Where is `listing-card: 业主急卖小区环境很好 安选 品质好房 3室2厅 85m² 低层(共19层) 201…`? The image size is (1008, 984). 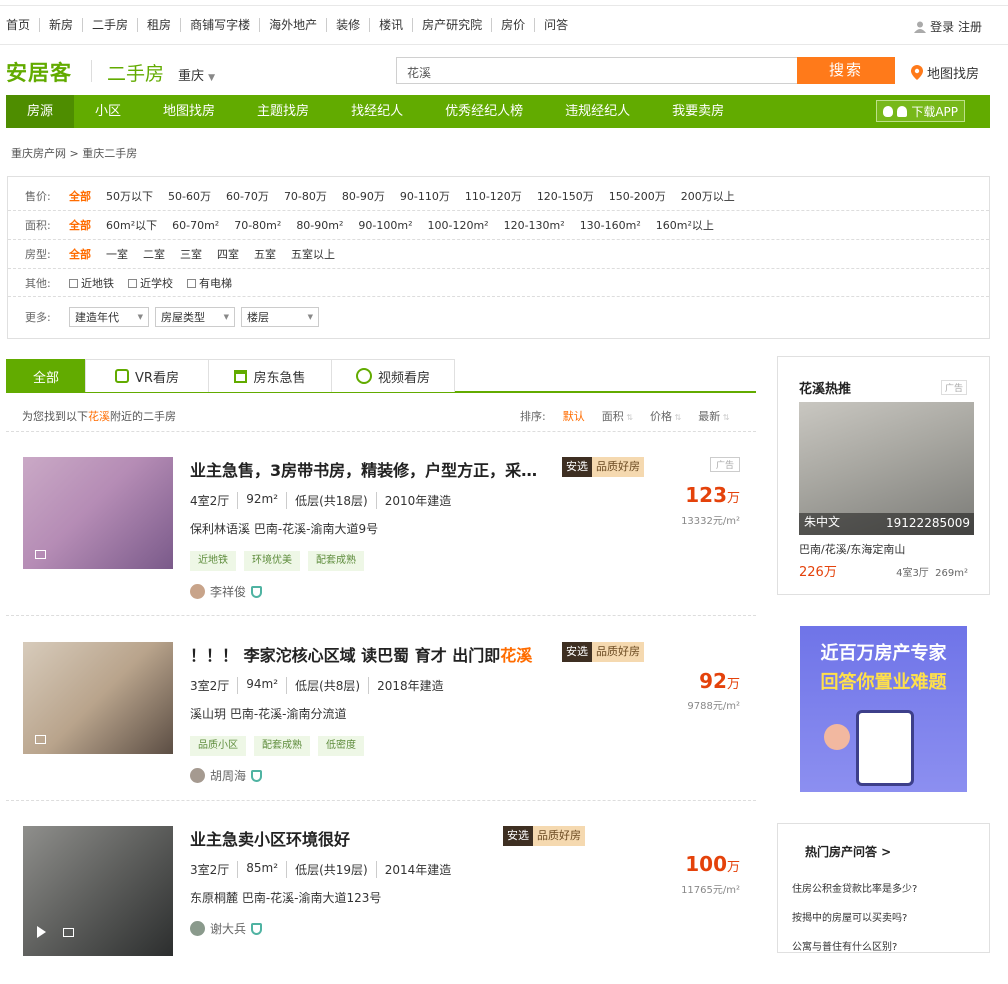
listing-card: 业主急卖小区环境很好 安选 品质好房 3室2厅 85m² 低层(共19层) 201… is located at coordinates (378, 899).